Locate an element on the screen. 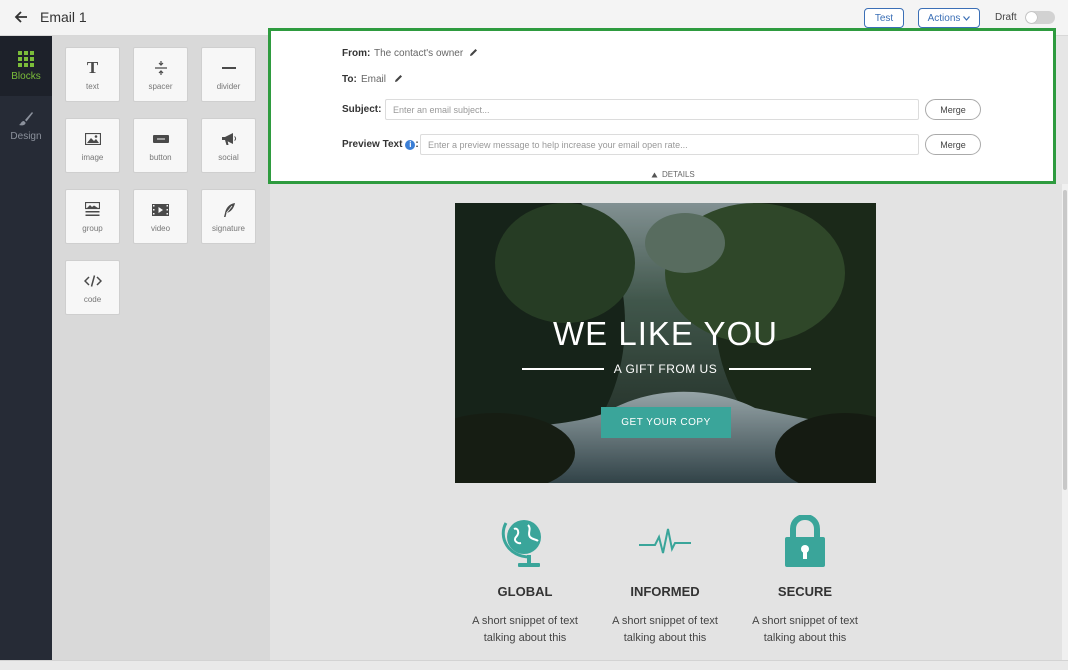 The image size is (1068, 670). feature-title: INFORMED is located at coordinates (665, 591).